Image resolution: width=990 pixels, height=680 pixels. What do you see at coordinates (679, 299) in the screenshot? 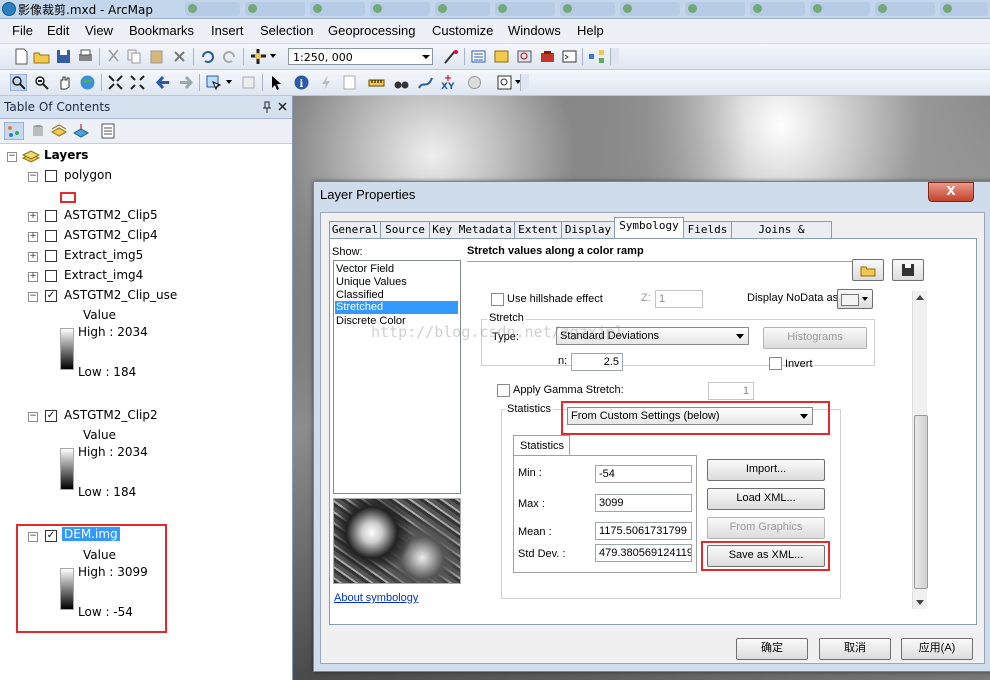
I see `z-factor-field: 1` at bounding box center [679, 299].